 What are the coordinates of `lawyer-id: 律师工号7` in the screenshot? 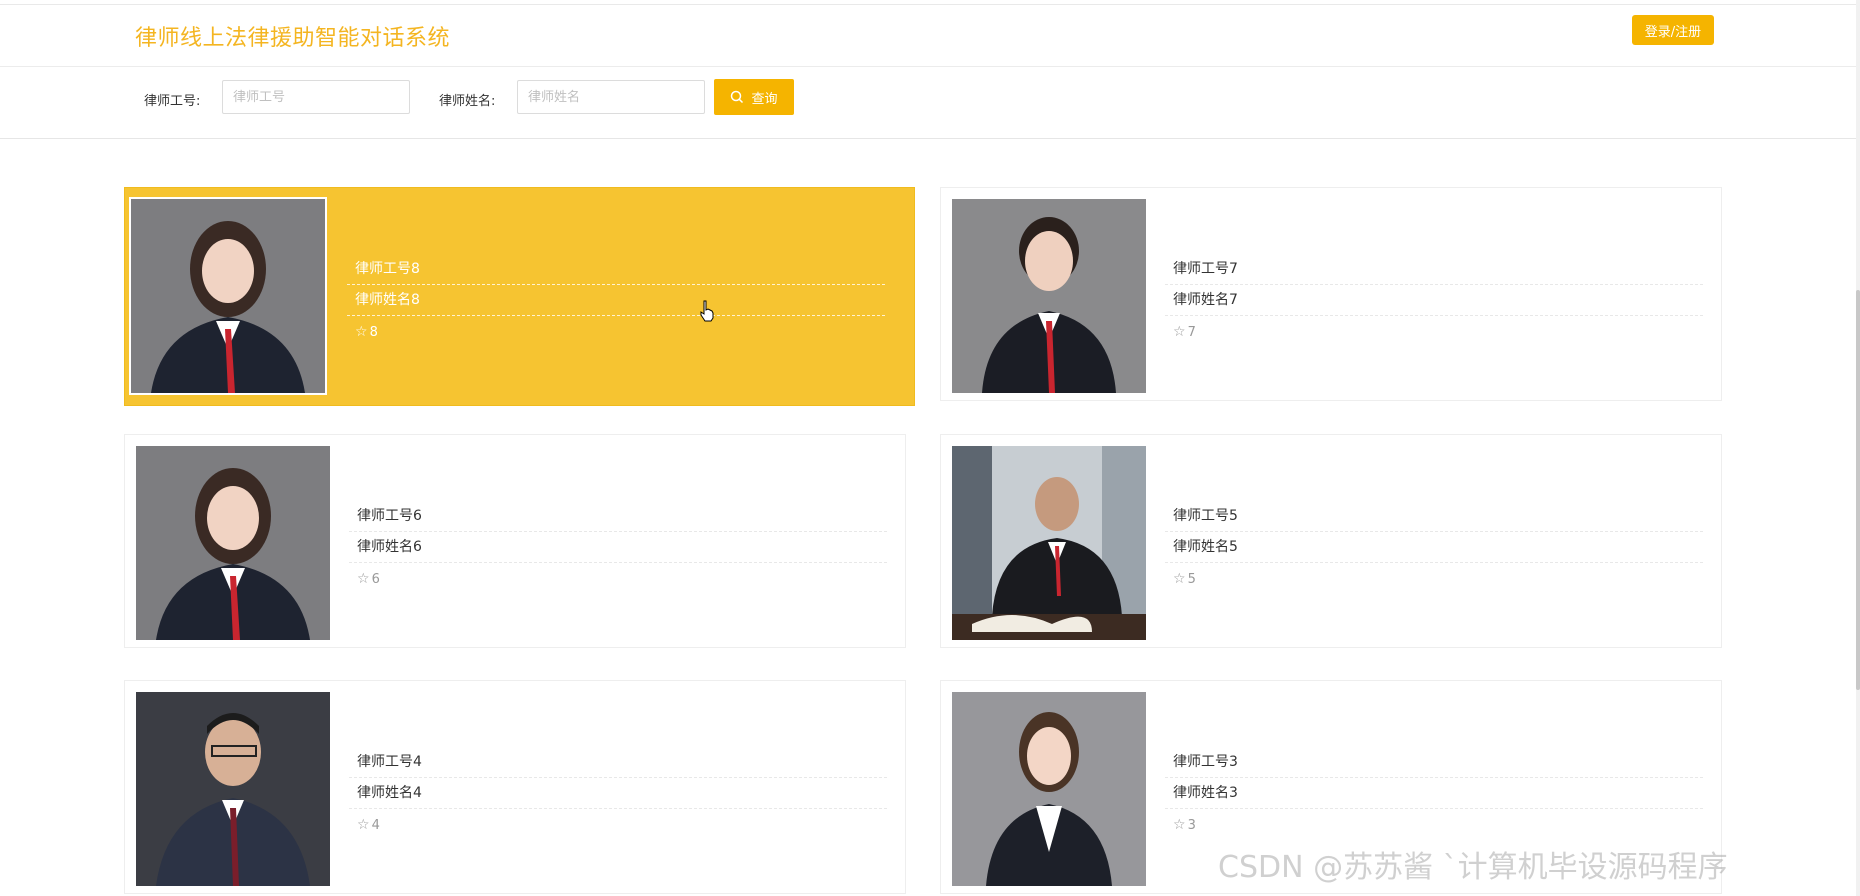 It's located at (1434, 269).